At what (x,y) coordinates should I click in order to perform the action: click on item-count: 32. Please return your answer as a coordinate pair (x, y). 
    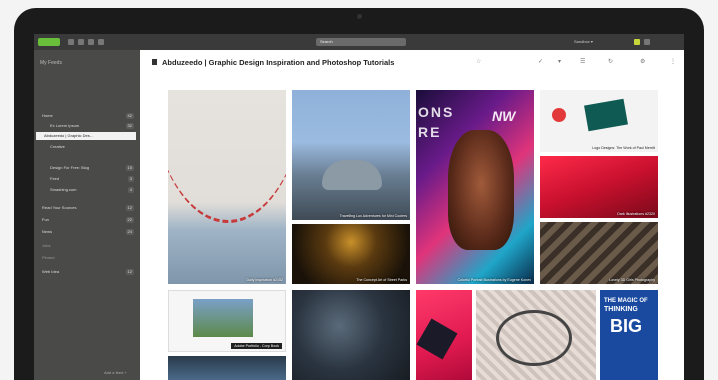
    Looking at the image, I should click on (129, 126).